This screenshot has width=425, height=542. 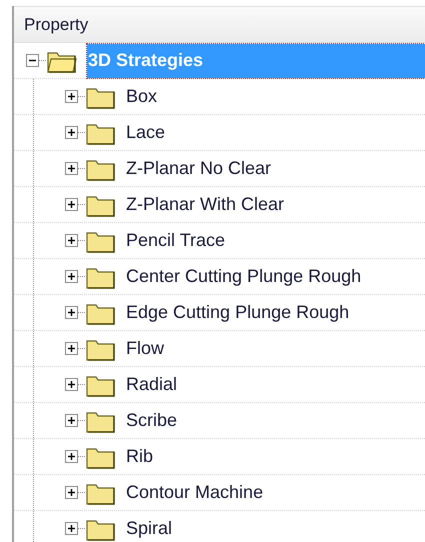 What do you see at coordinates (32, 60) in the screenshot?
I see `collapse-icon` at bounding box center [32, 60].